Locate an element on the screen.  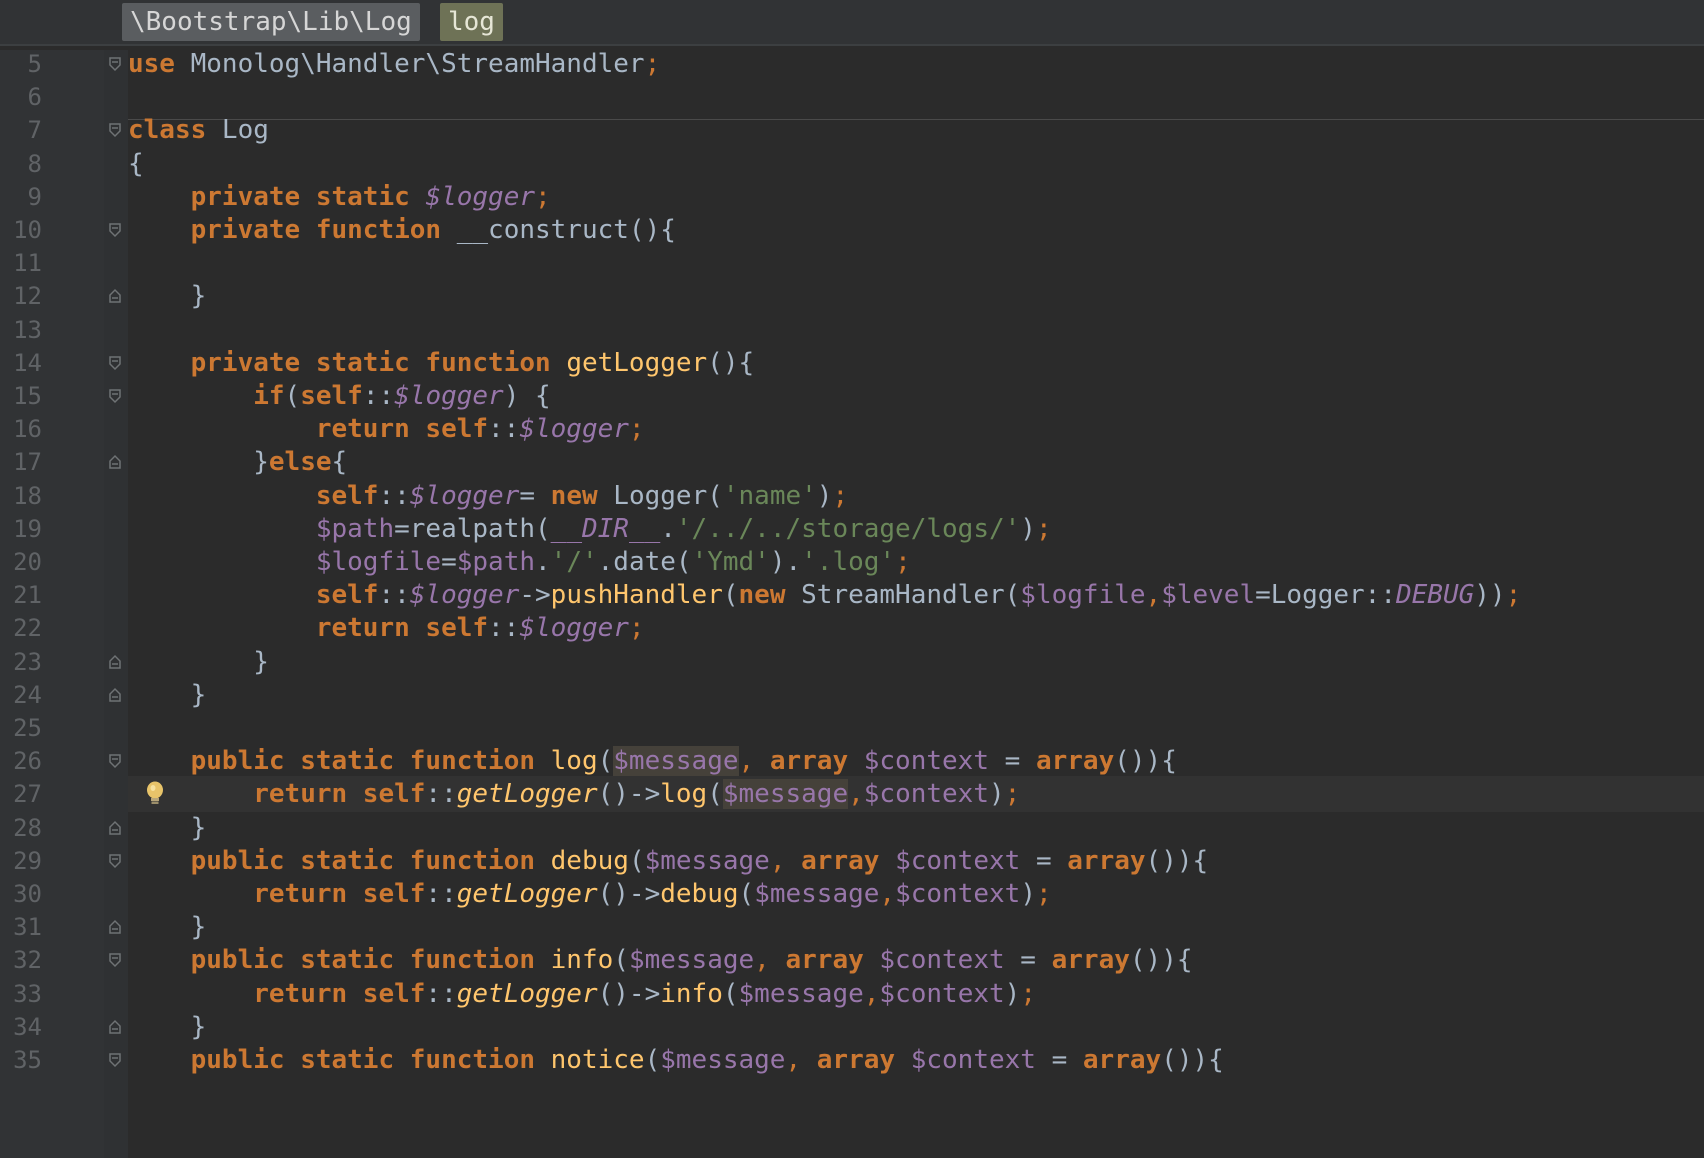
line-number: 24 is located at coordinates (21, 695).